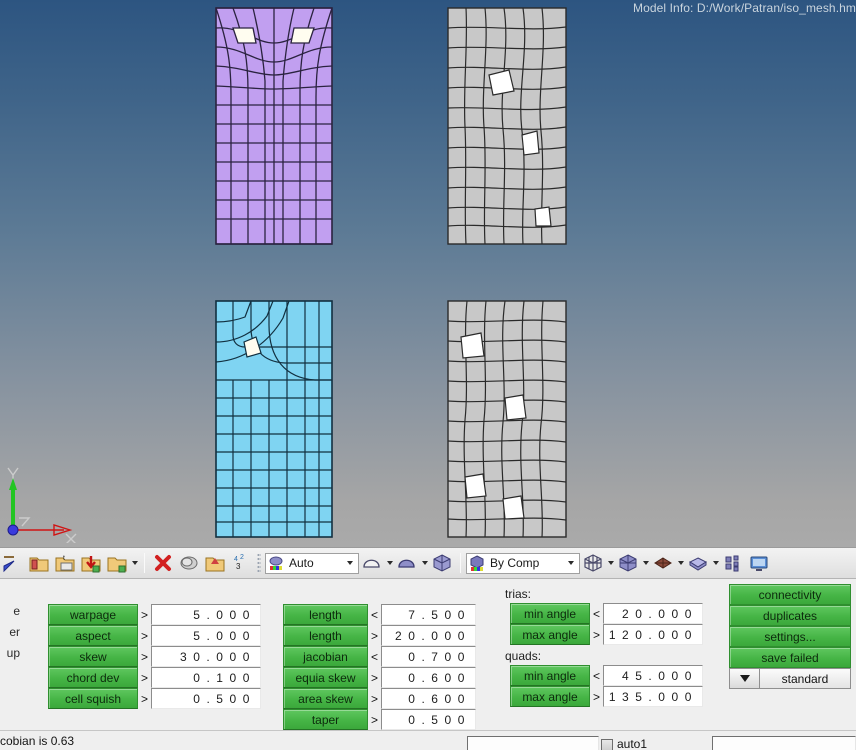  What do you see at coordinates (733, 563) in the screenshot?
I see `group-squares-icon` at bounding box center [733, 563].